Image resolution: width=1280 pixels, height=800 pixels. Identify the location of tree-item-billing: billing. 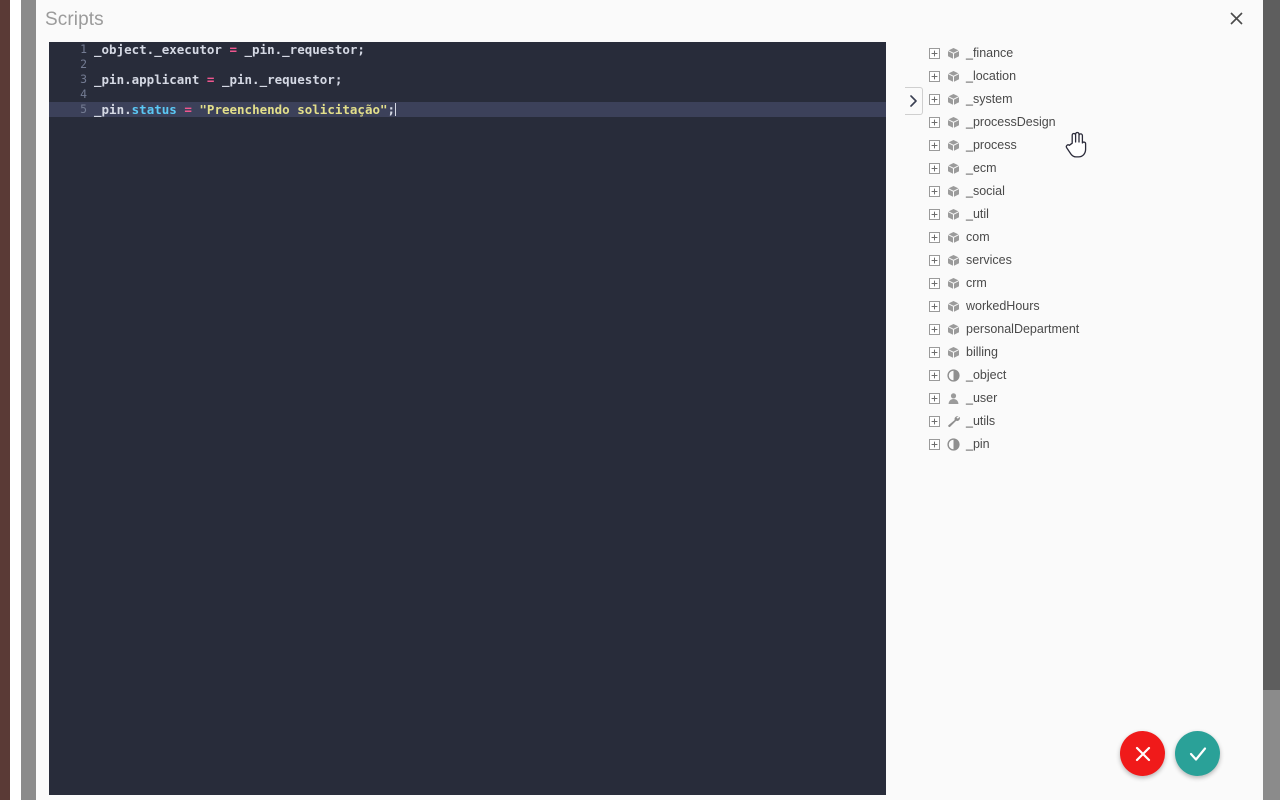
(1090, 352).